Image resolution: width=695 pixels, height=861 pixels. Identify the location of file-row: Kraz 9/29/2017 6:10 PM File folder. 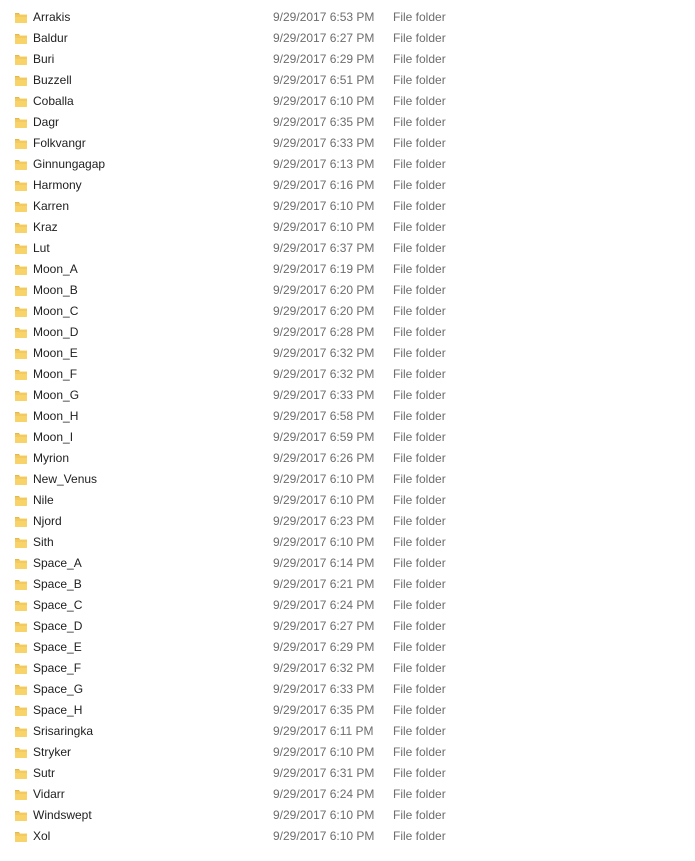
(347, 227).